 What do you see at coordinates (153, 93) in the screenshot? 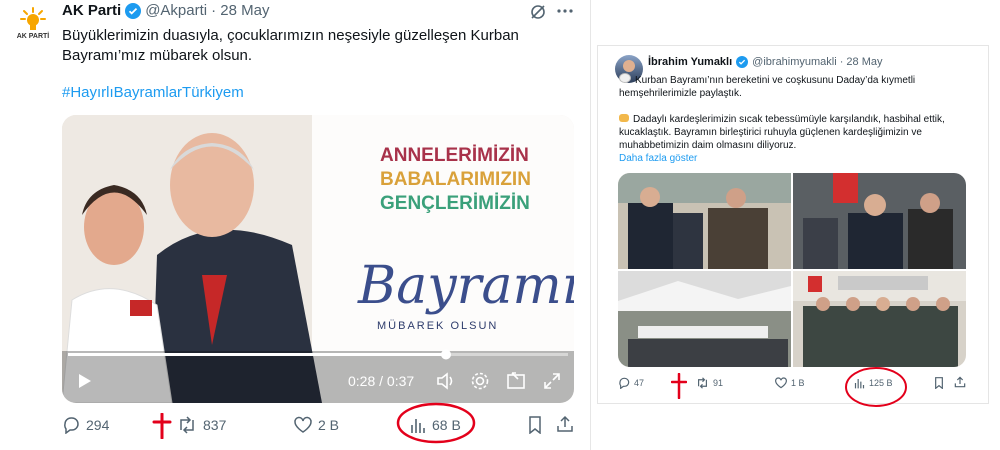
I see `hashtag-link: #HayırlıBayramlarTürkiyem` at bounding box center [153, 93].